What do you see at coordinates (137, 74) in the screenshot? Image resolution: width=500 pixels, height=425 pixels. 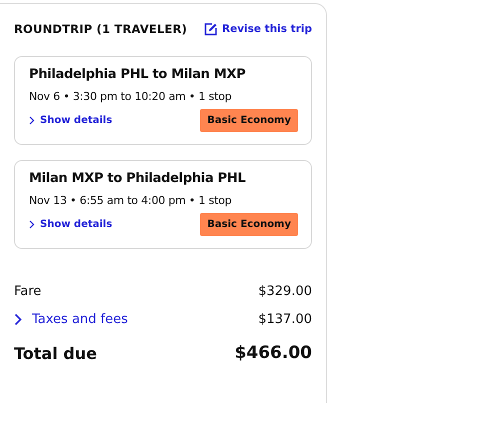 I see `flight-route: Philadelphia PHL to Milan MXP` at bounding box center [137, 74].